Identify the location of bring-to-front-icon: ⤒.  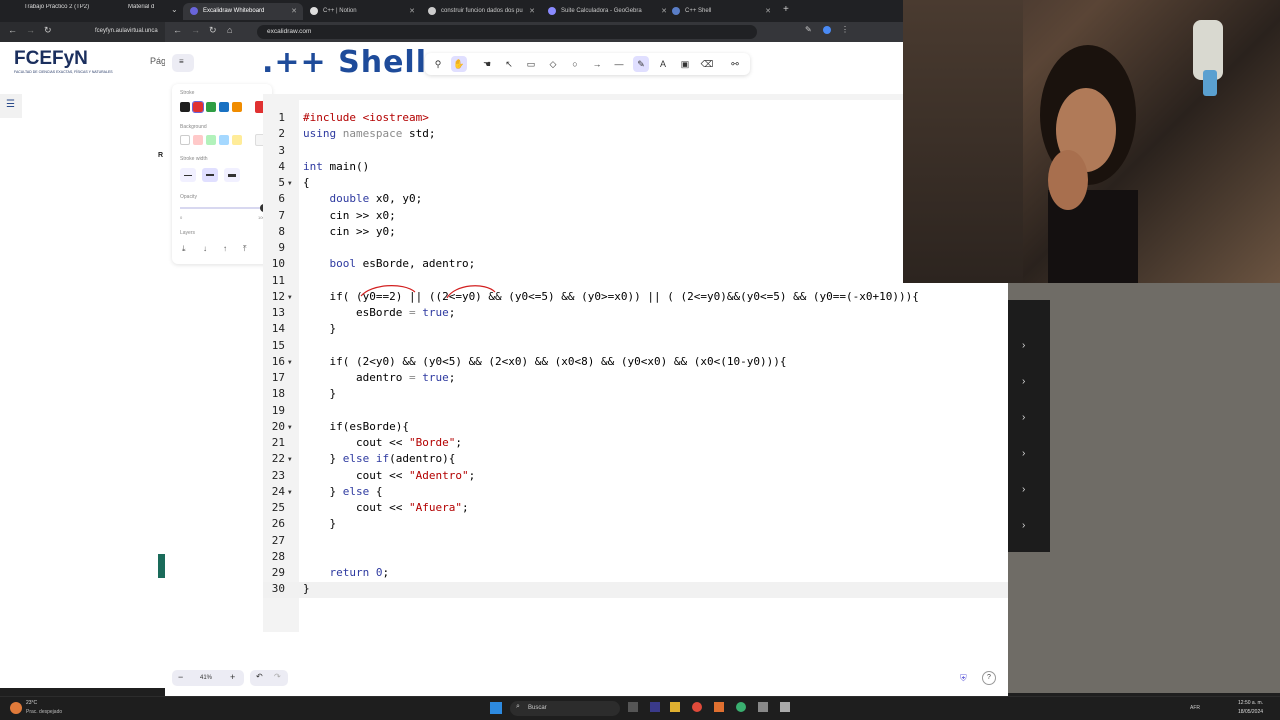
(245, 249).